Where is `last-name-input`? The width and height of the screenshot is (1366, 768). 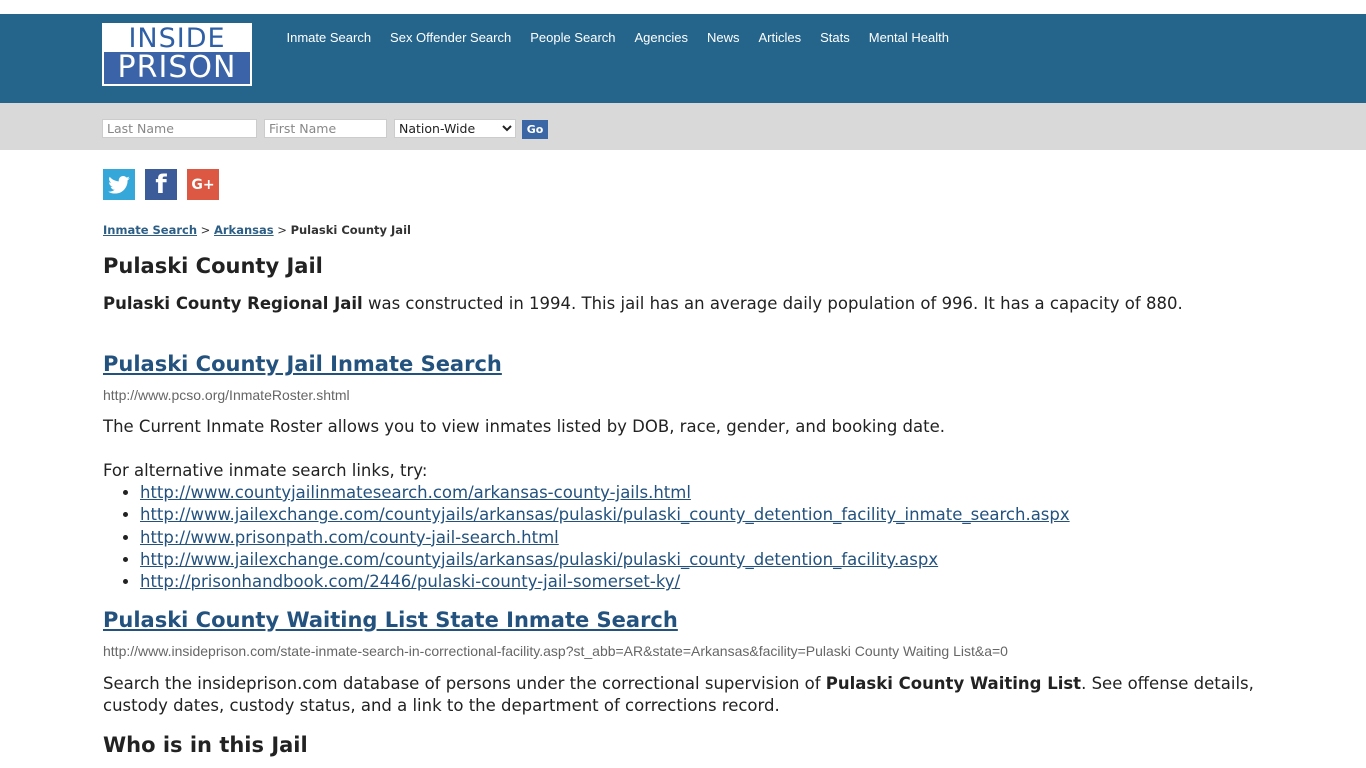 last-name-input is located at coordinates (179, 128).